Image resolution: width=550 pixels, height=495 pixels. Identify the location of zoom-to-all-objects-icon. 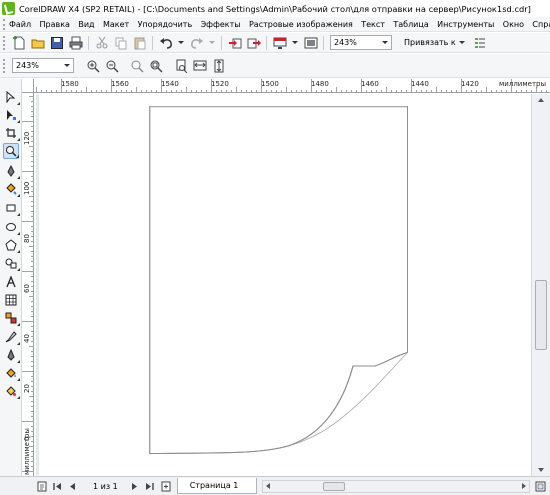
(156, 66).